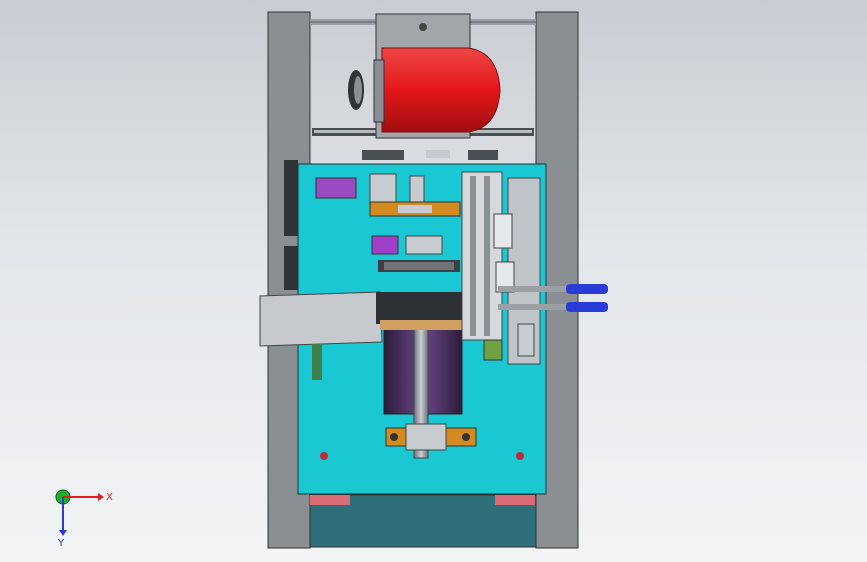 The height and width of the screenshot is (562, 867). Describe the element at coordinates (84, 519) in the screenshot. I see `coordinate-triad: X Y` at that location.